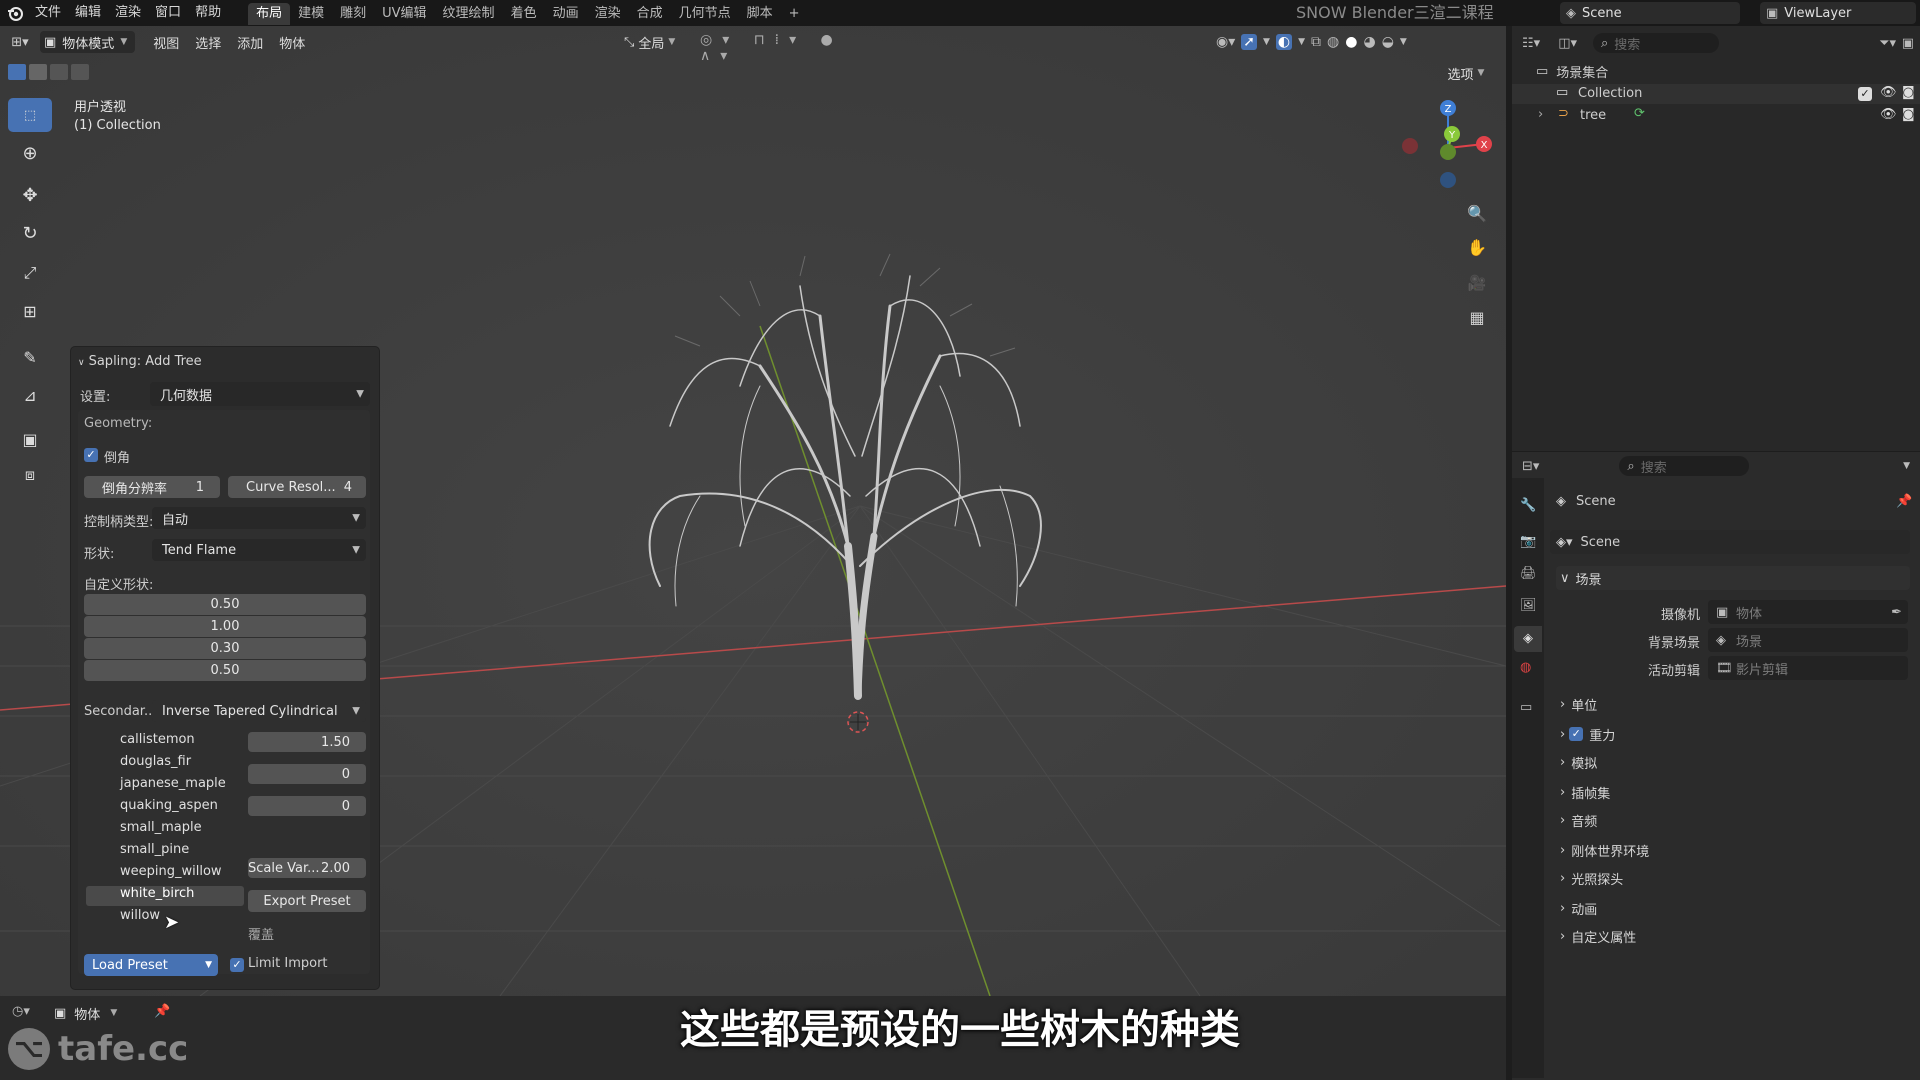 Image resolution: width=1920 pixels, height=1080 pixels. Describe the element at coordinates (705, 14) in the screenshot. I see `workspace-tab-geometry-nodes: 几何节点` at that location.